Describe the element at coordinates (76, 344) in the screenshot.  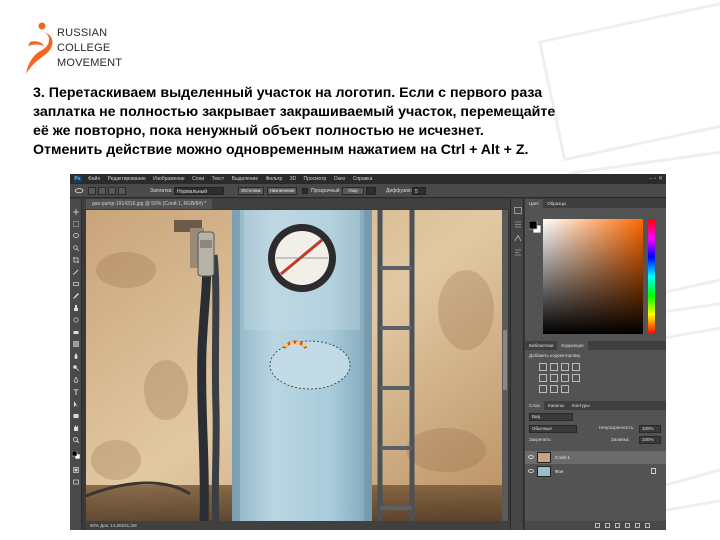
I see `gradient-icon` at that location.